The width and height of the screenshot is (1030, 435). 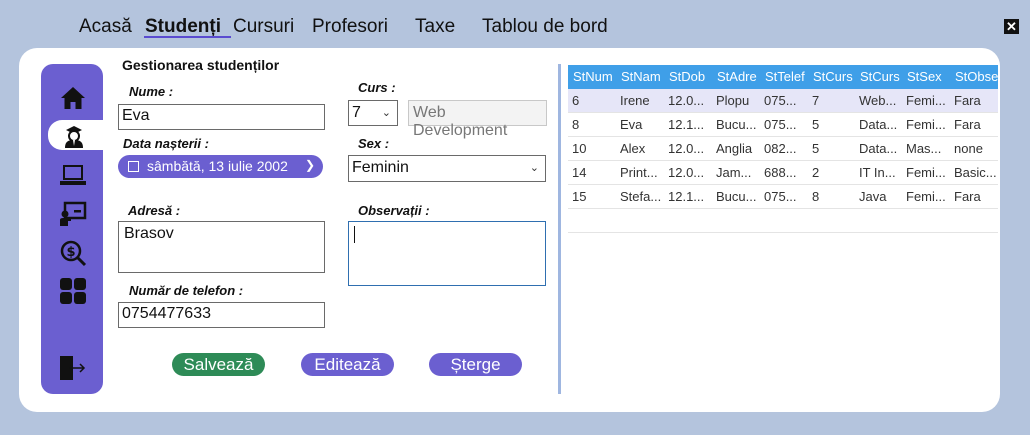 I want to click on grid-cell: 2, so click(x=831, y=172).